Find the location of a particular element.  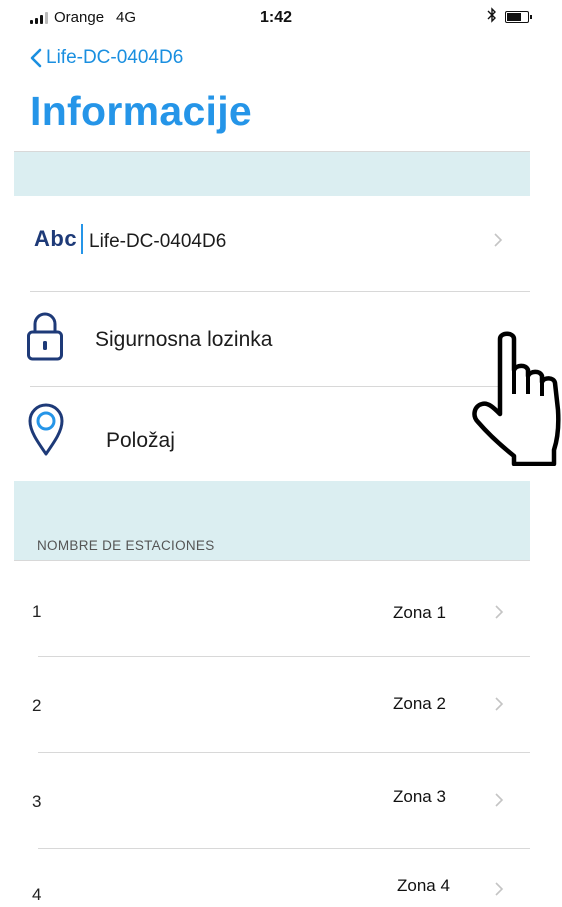

back-label: Life-DC-0404D6 is located at coordinates (115, 57).